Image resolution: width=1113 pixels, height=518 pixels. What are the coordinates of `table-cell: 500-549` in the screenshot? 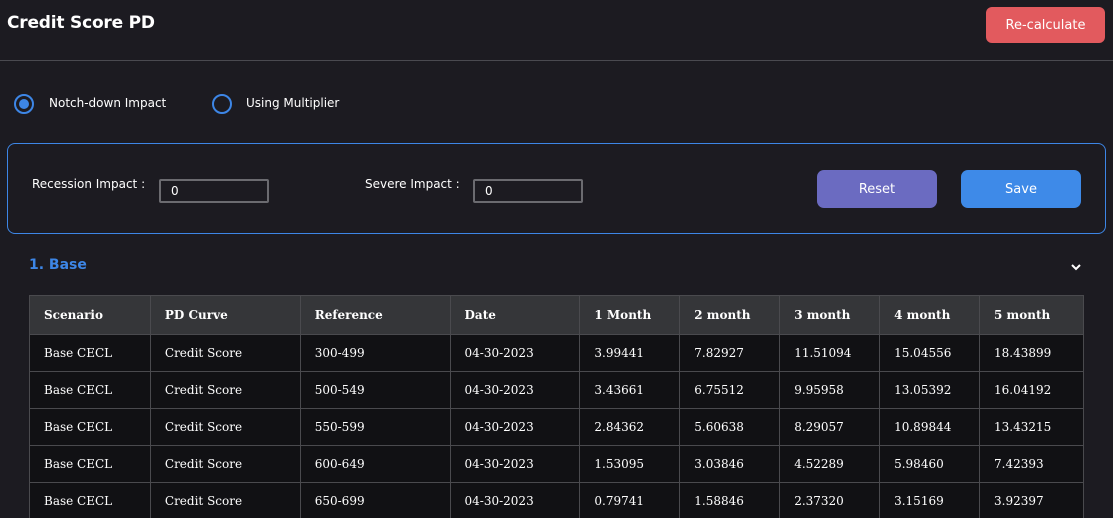 It's located at (375, 390).